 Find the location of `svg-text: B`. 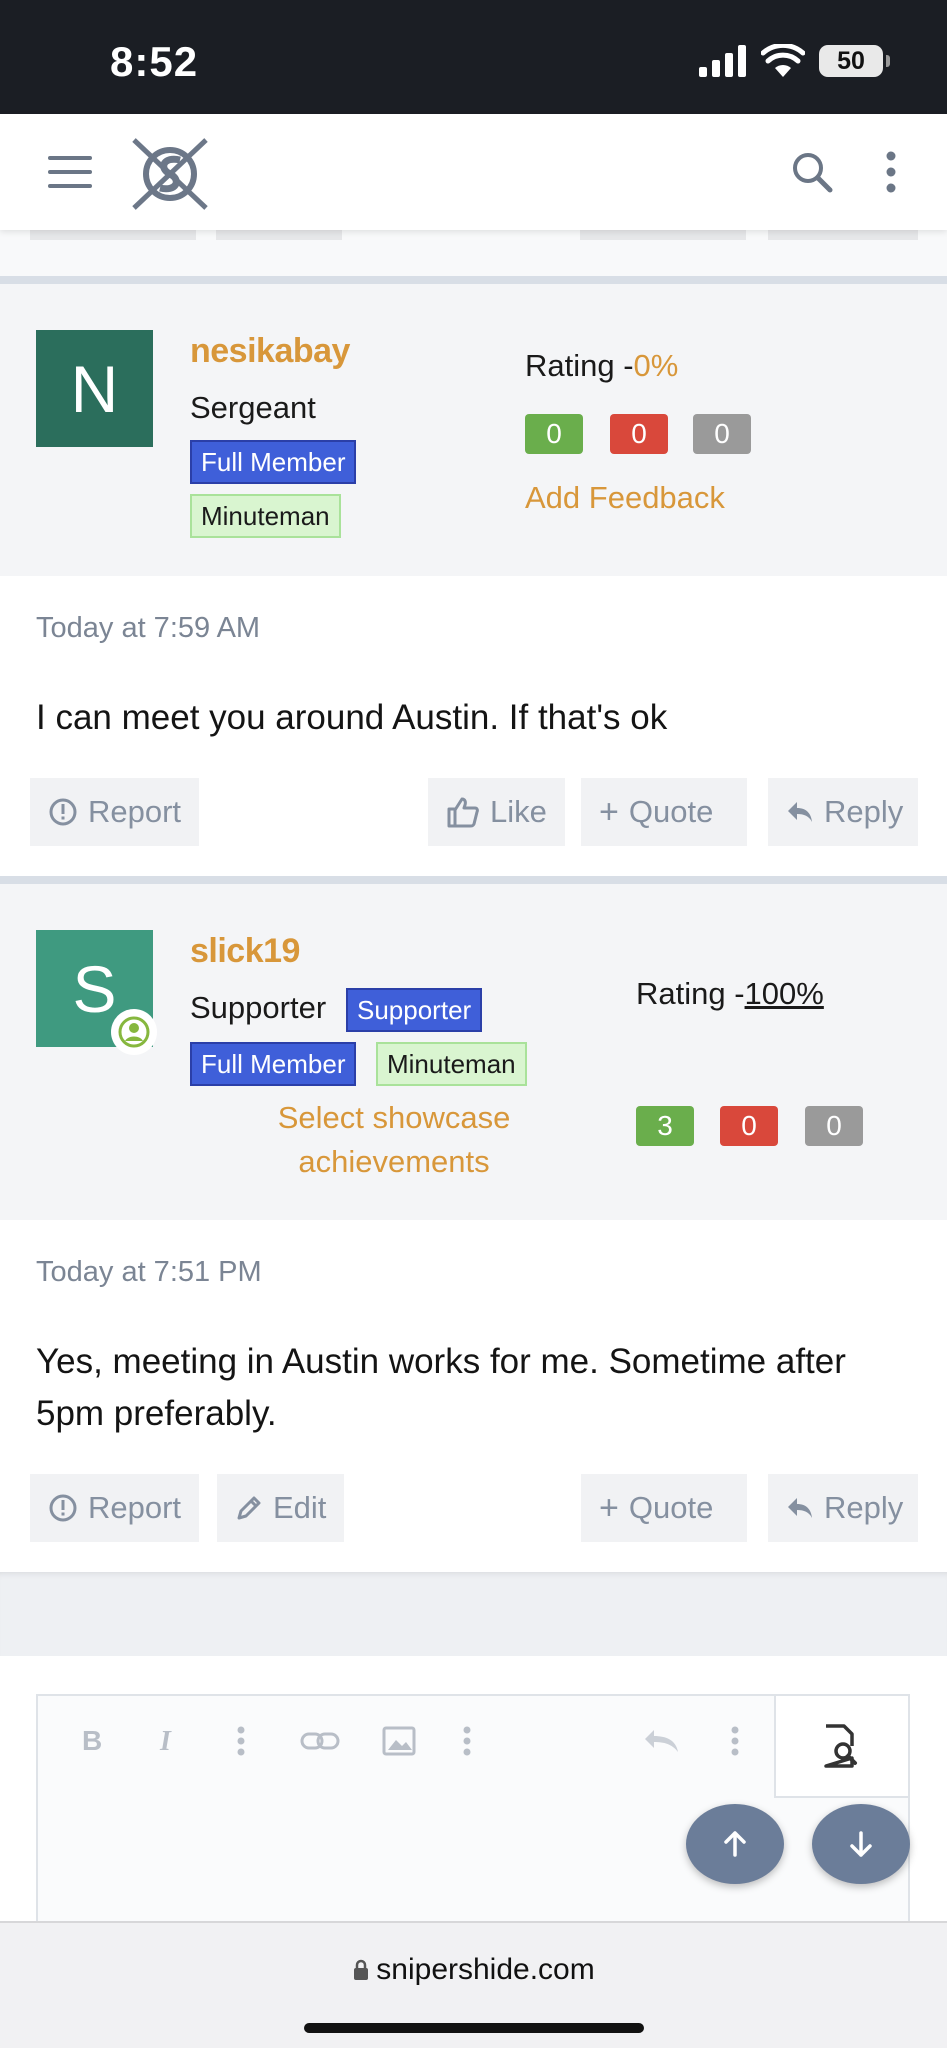

svg-text: B is located at coordinates (92, 1741).